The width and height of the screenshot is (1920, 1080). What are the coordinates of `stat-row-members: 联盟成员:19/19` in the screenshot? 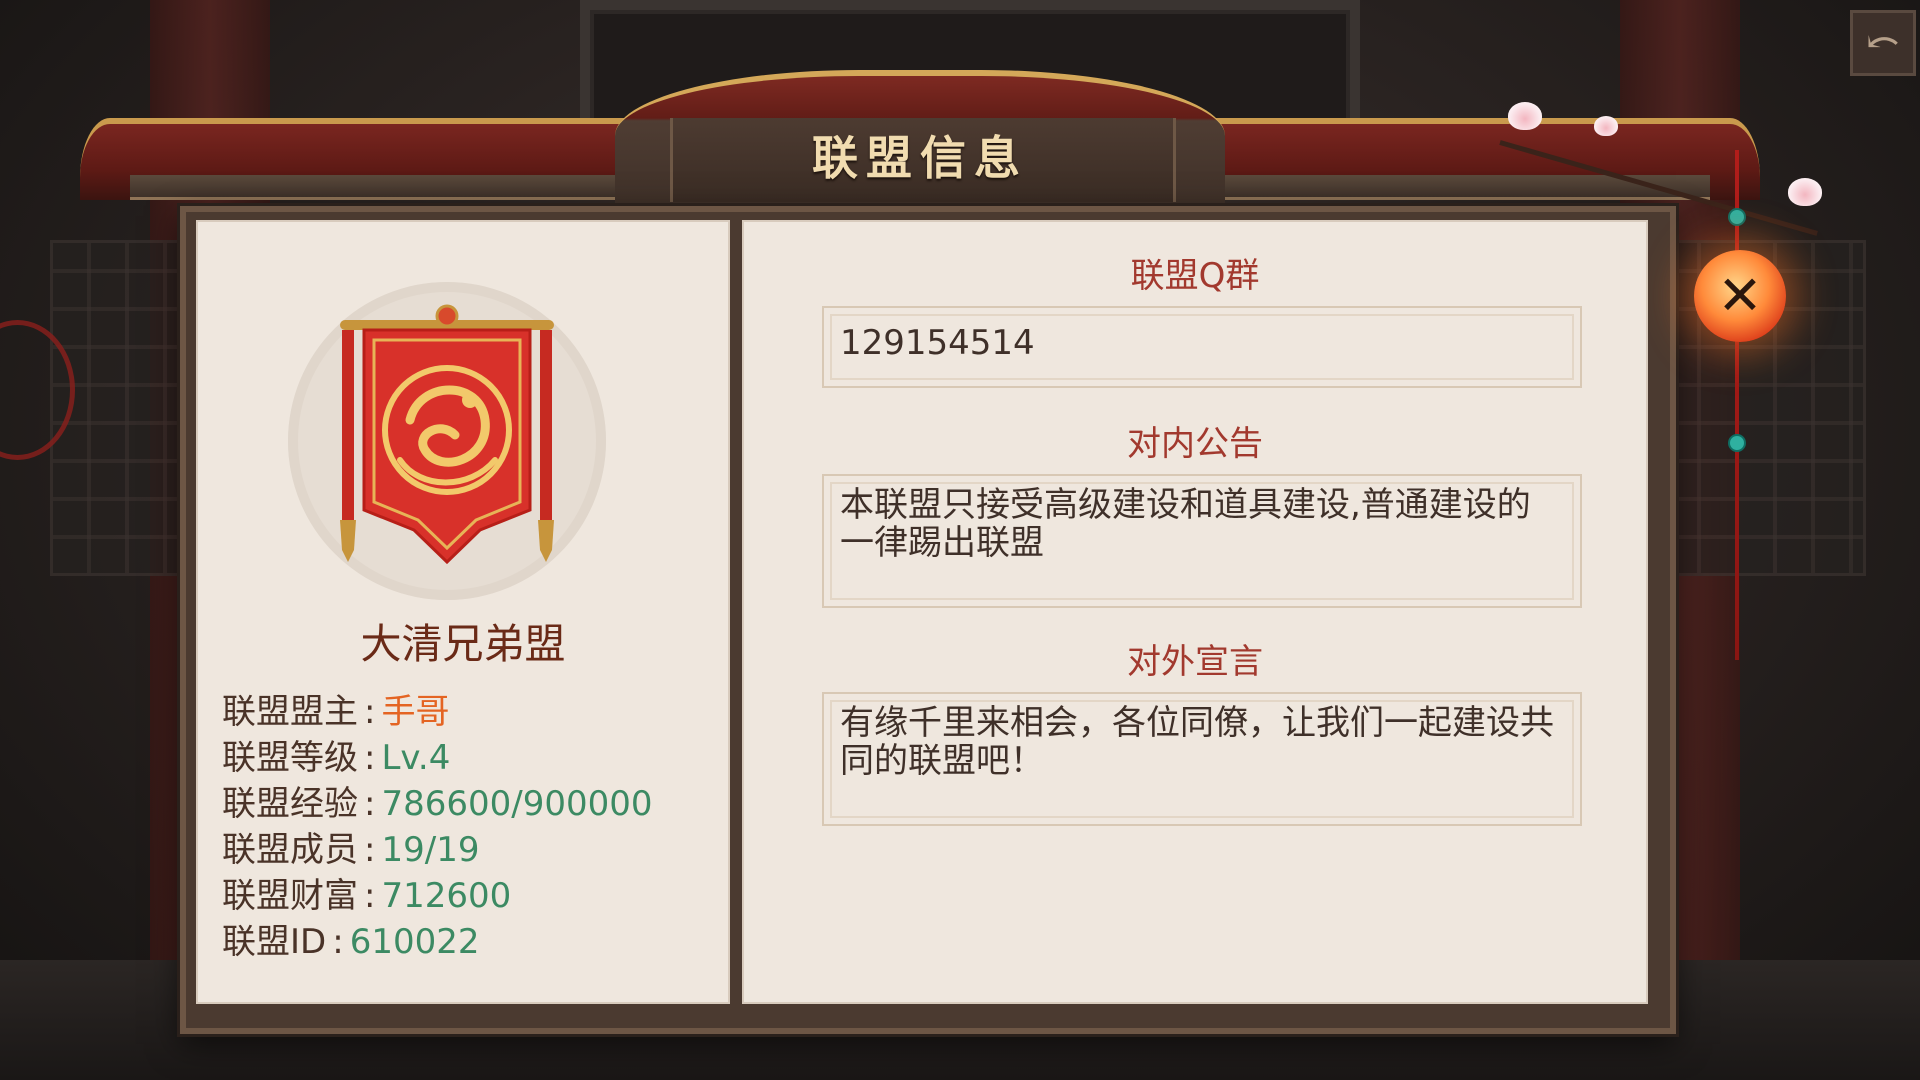 It's located at (350, 846).